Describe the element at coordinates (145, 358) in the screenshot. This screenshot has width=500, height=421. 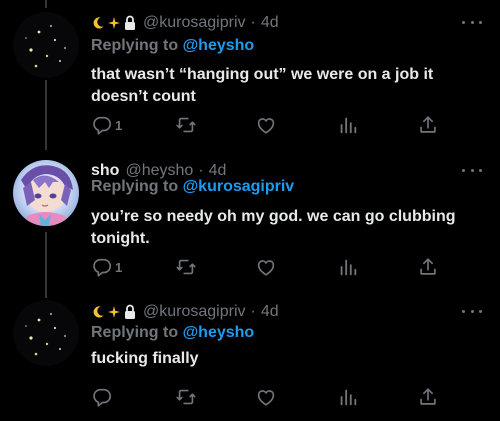
I see `tweet-text: fucking finally` at that location.